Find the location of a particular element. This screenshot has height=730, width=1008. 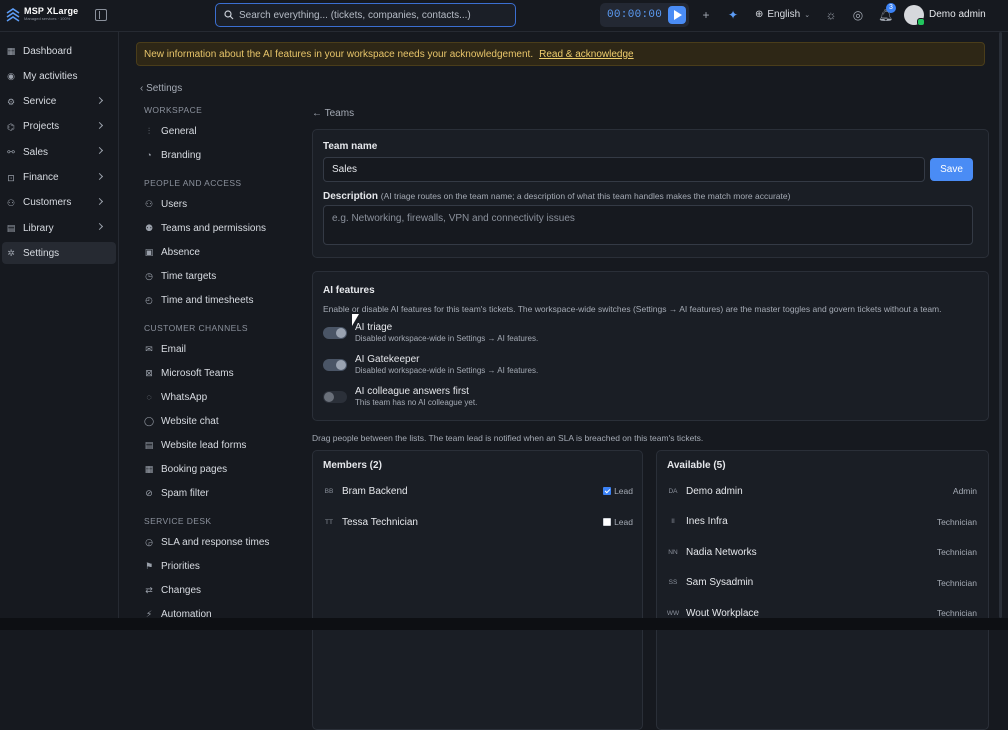

theme-sun-icon: ☼ is located at coordinates (831, 15).